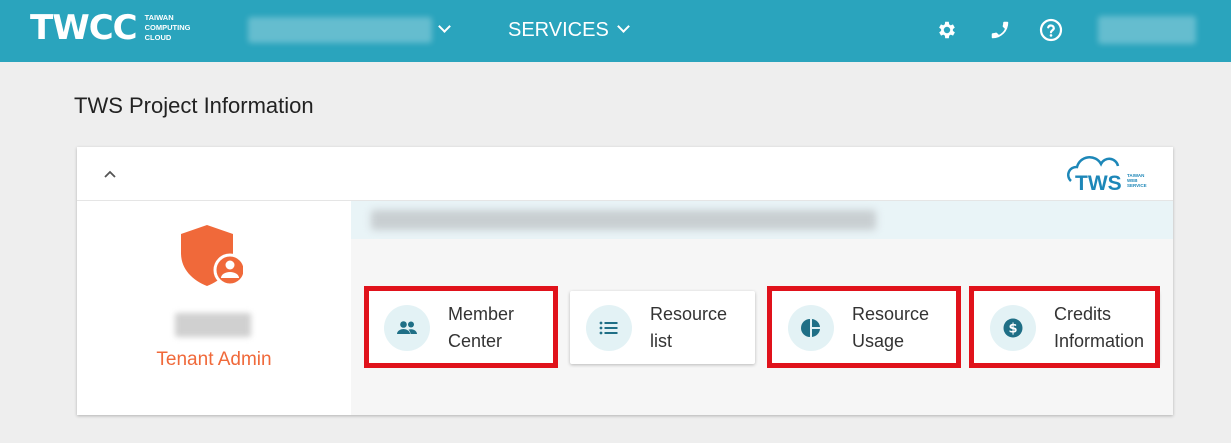  I want to click on project-selector-chevron-down-icon, so click(444, 26).